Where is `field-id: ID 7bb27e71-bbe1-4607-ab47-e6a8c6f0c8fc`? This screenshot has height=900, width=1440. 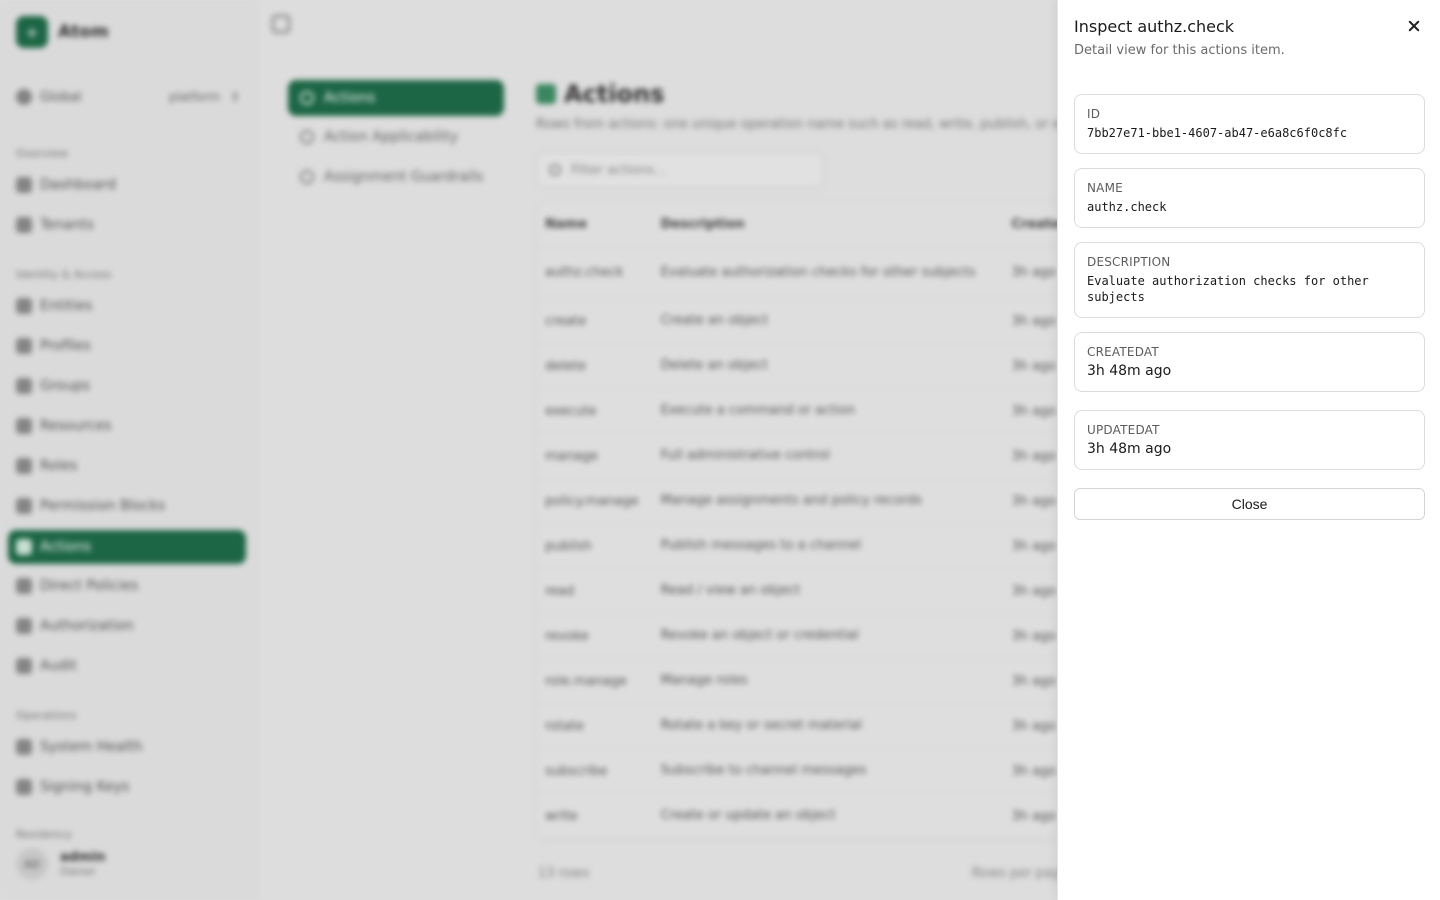 field-id: ID 7bb27e71-bbe1-4607-ab47-e6a8c6f0c8fc is located at coordinates (1249, 124).